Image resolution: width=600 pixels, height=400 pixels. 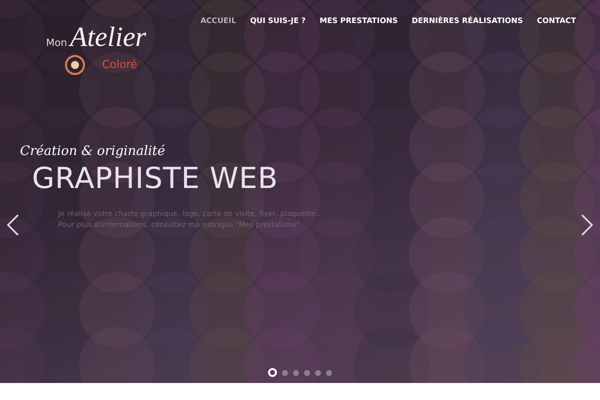 What do you see at coordinates (120, 64) in the screenshot?
I see `logo-text: Coloré` at bounding box center [120, 64].